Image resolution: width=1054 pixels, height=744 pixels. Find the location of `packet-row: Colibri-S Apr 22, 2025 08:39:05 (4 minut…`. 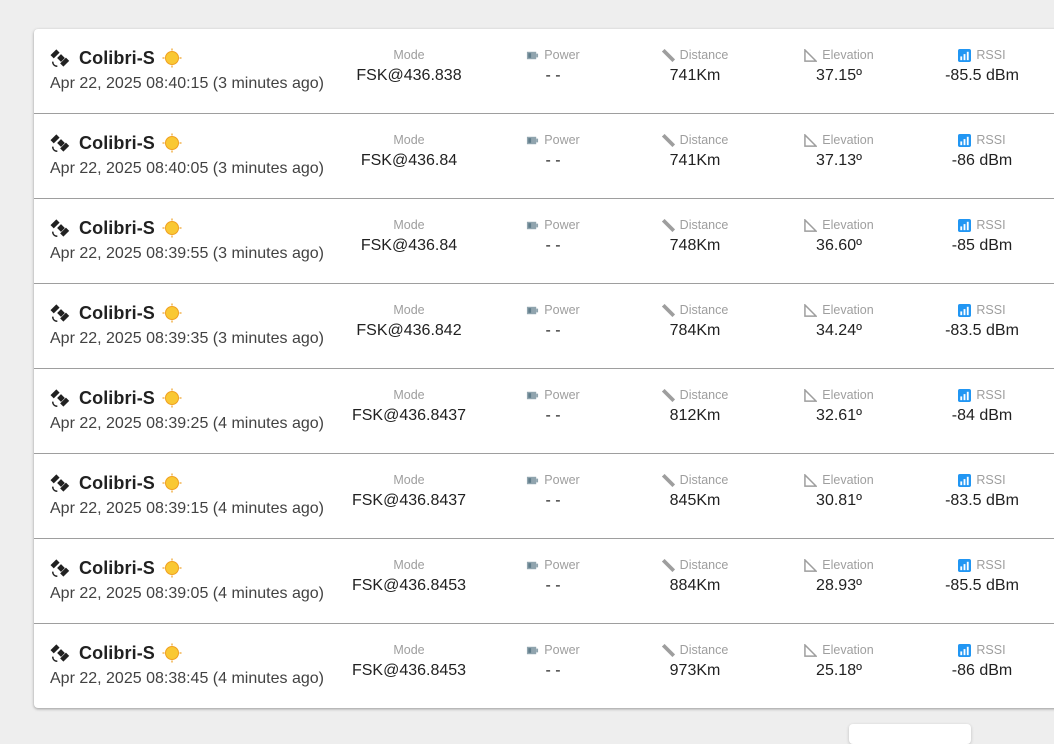

packet-row: Colibri-S Apr 22, 2025 08:39:05 (4 minut… is located at coordinates (544, 581).